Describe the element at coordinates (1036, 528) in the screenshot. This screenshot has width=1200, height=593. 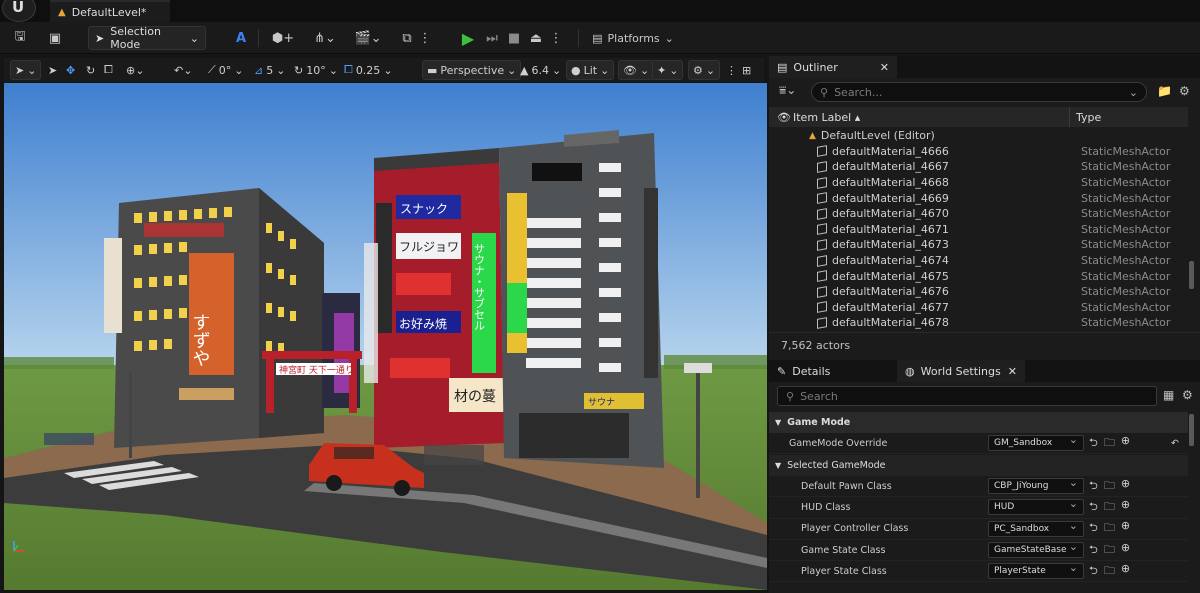
I see `property-dropdown: PC_Sandbox` at that location.